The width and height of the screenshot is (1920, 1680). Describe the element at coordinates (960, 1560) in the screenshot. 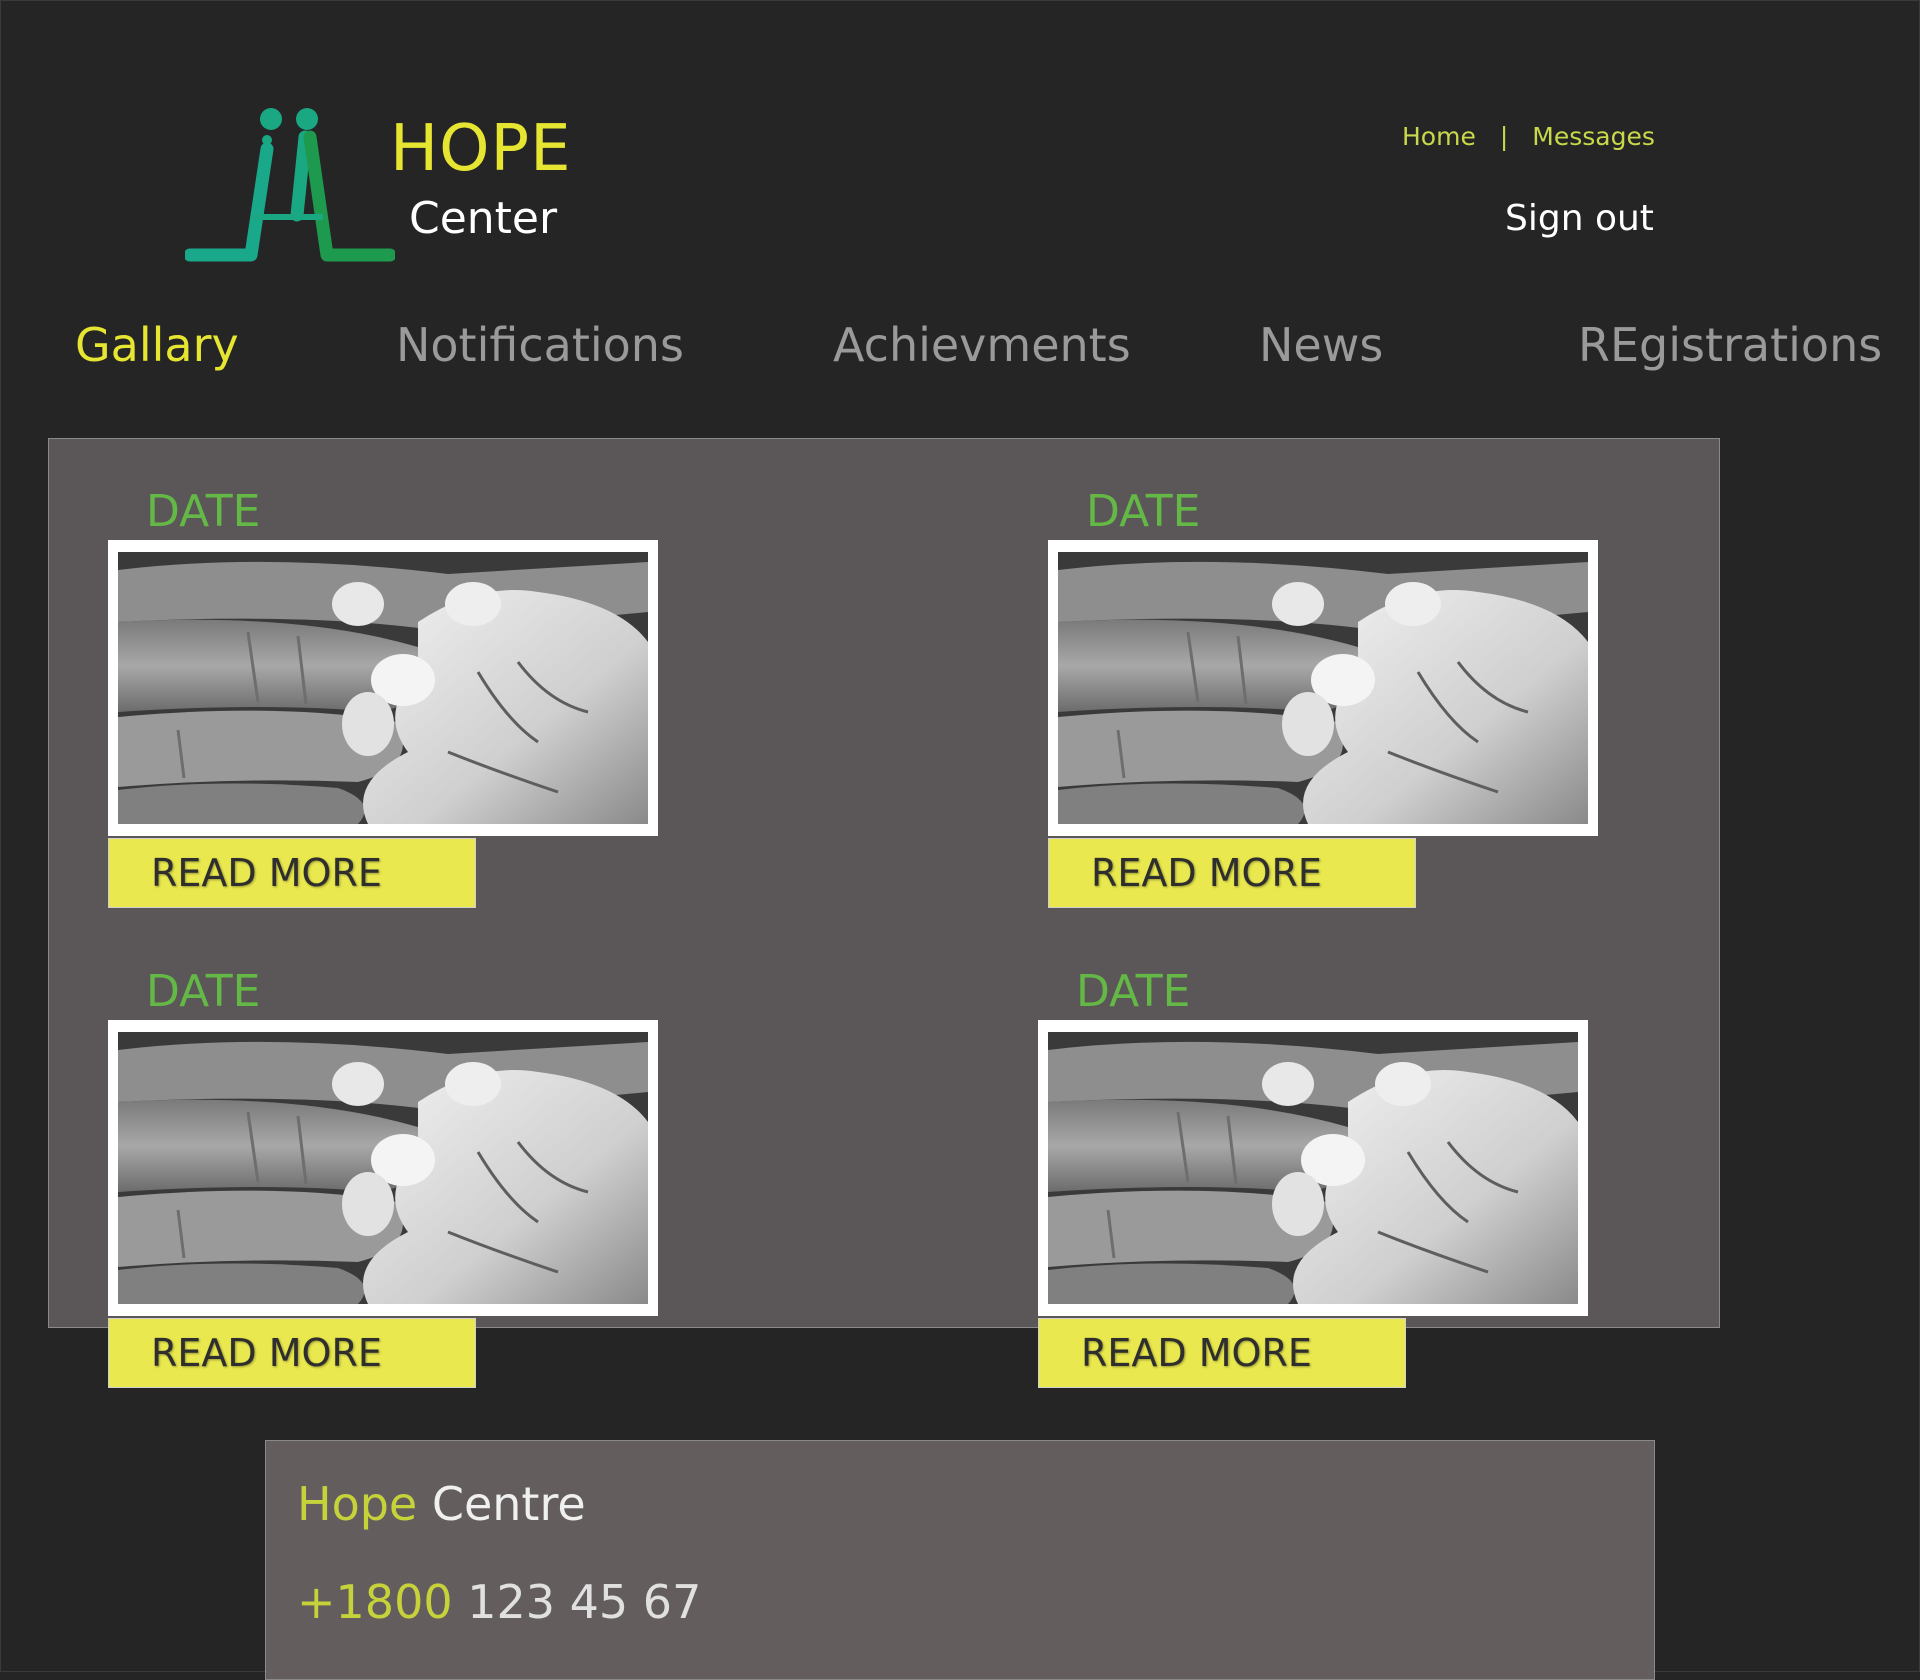

I see `footer-contact: Hope Centre +1800 123 45 67` at that location.